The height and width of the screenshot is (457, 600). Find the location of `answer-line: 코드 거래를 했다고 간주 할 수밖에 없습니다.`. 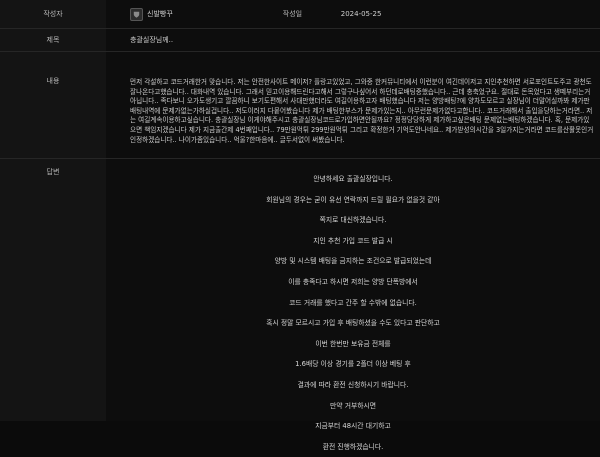

answer-line: 코드 거래를 했다고 간주 할 수밖에 없습니다. is located at coordinates (353, 302).